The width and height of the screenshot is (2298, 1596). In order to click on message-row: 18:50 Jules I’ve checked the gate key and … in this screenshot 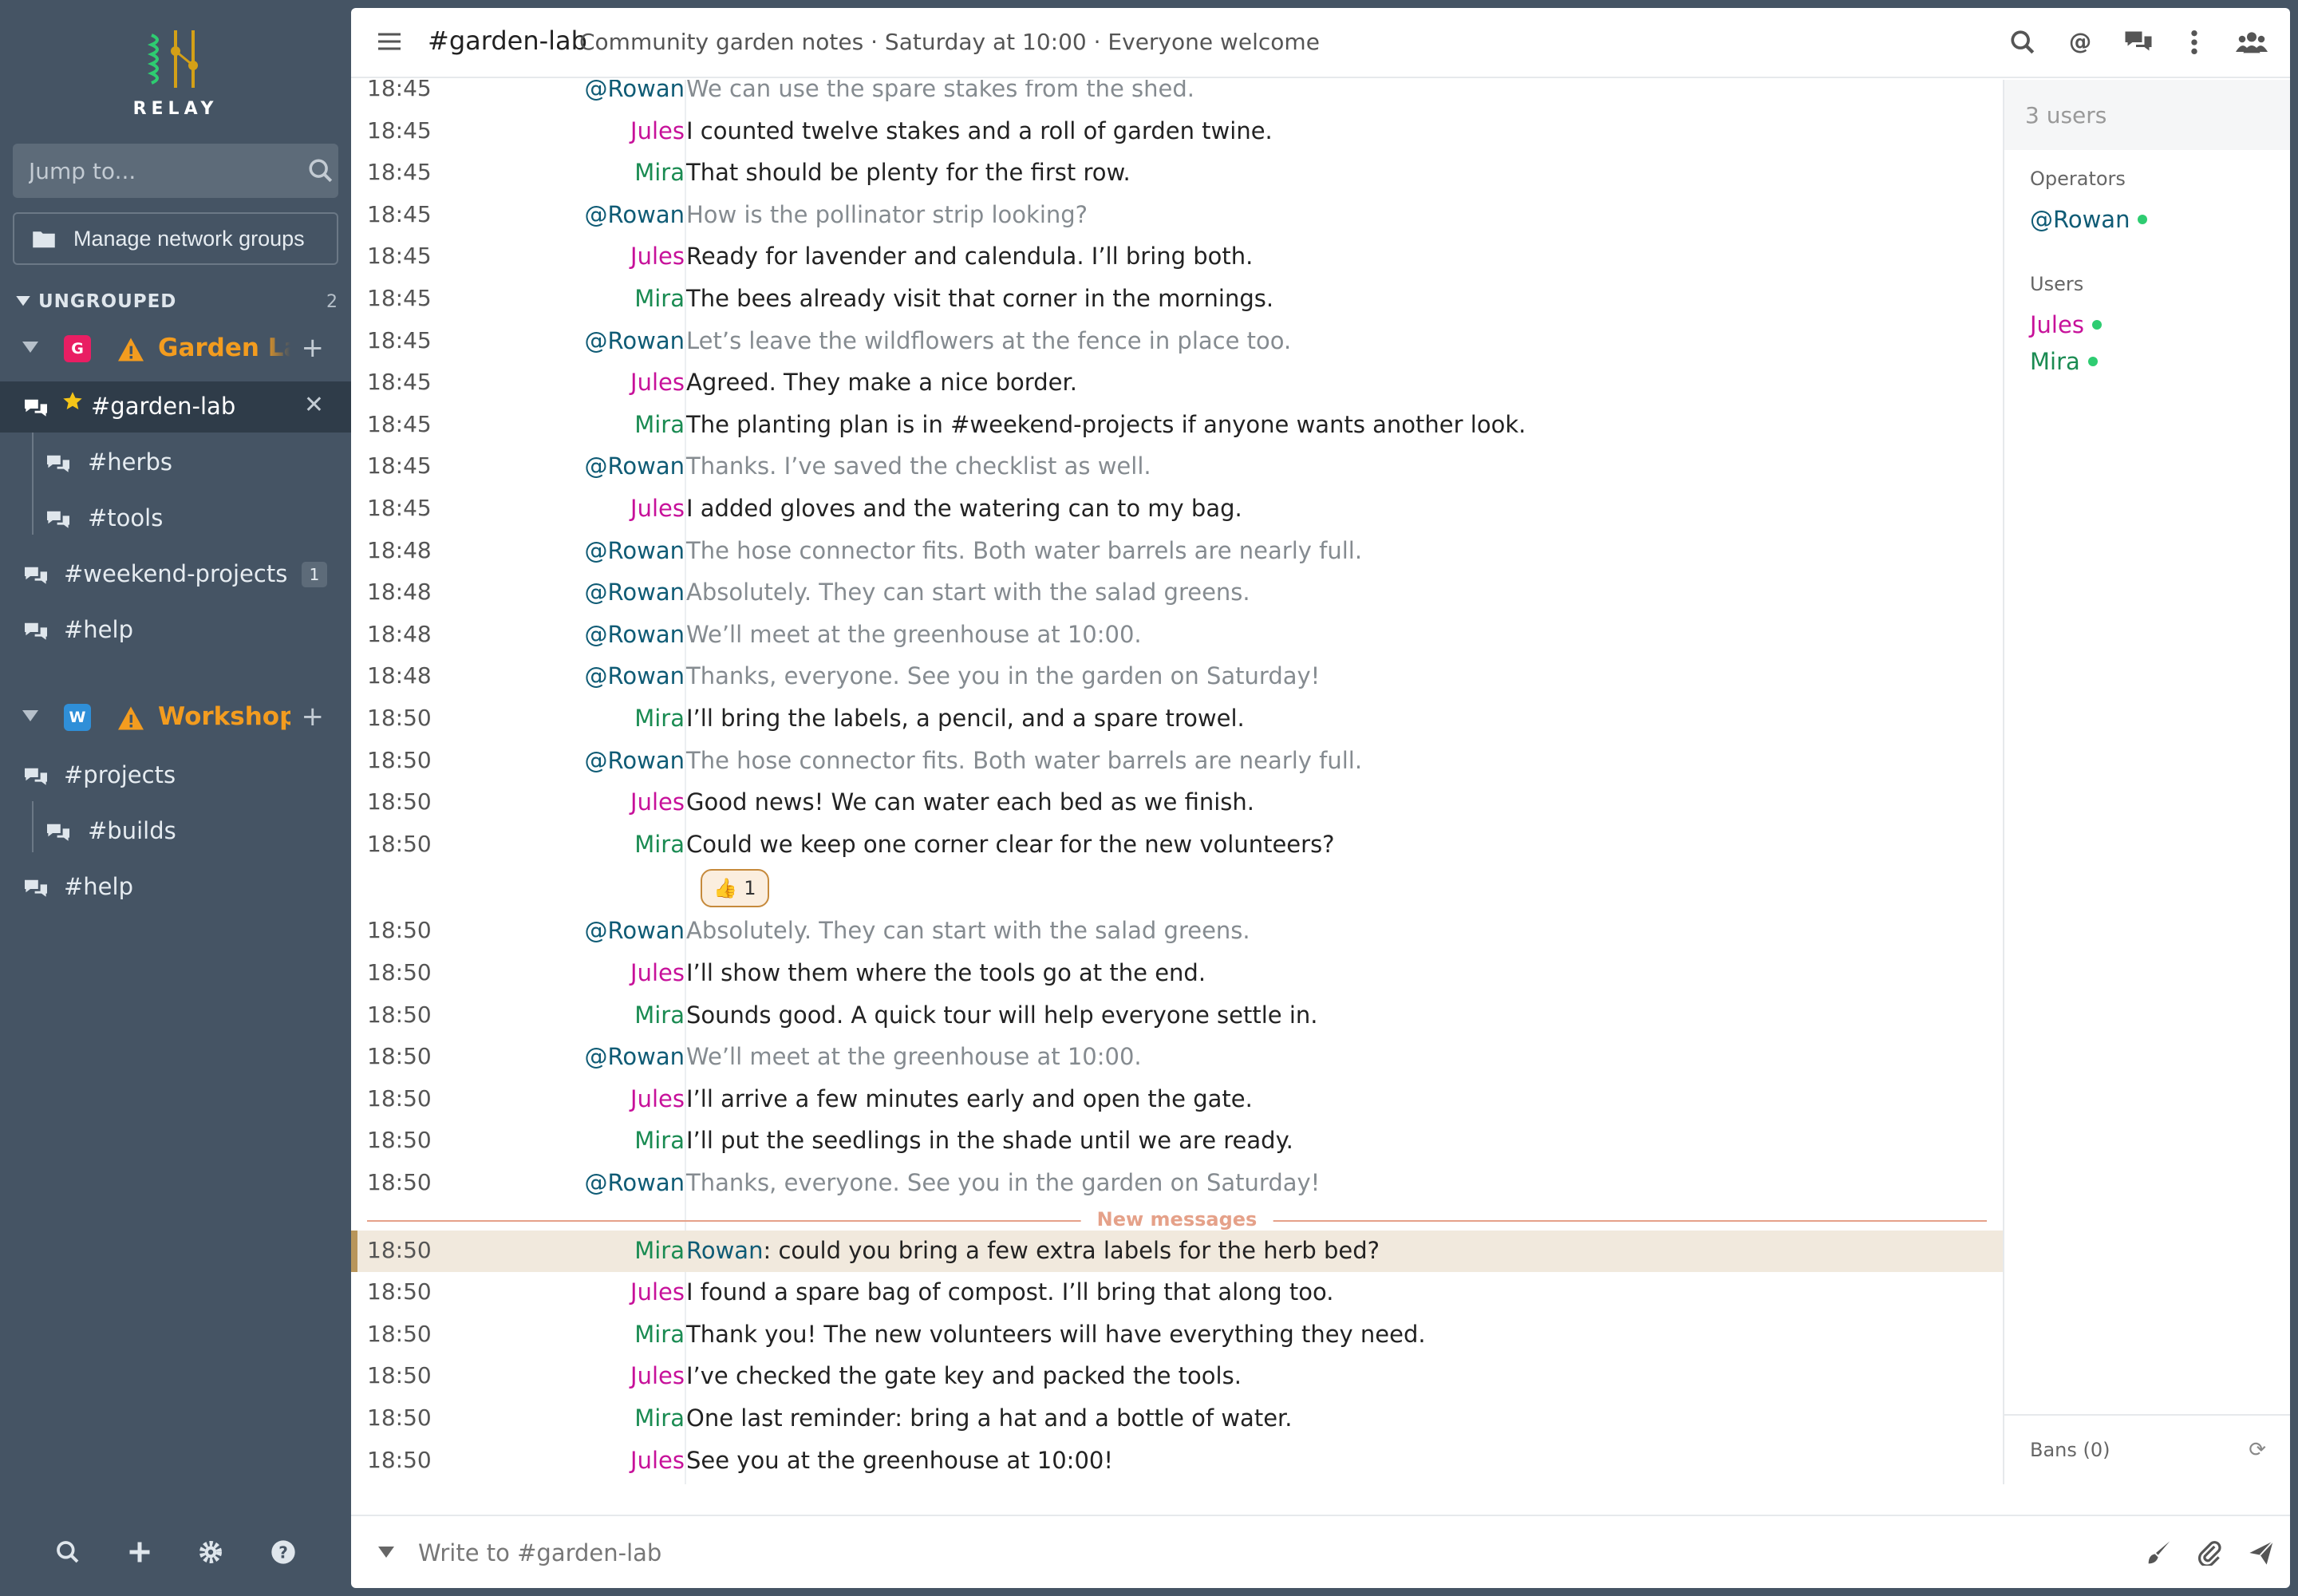, I will do `click(1177, 1376)`.